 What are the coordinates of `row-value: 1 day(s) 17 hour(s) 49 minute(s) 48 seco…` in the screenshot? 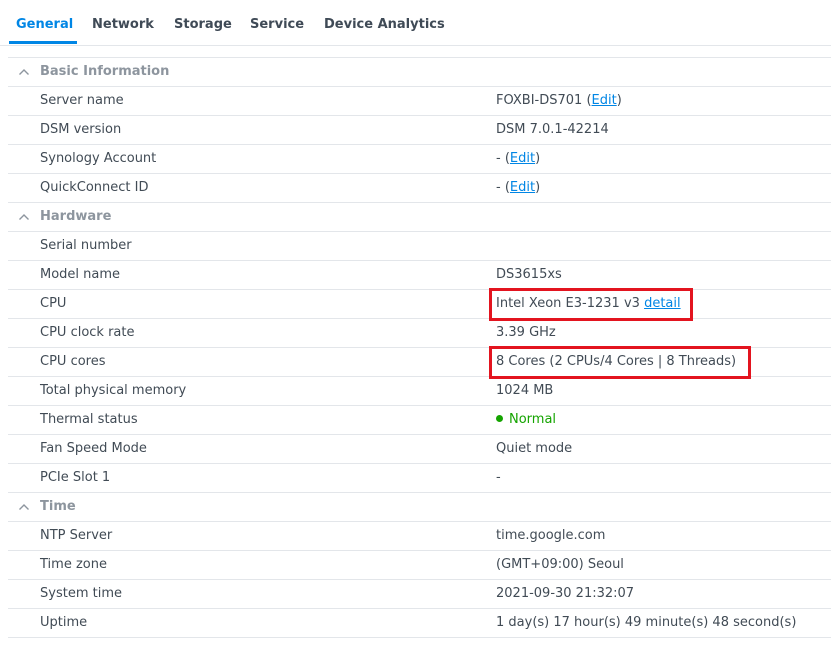 It's located at (646, 622).